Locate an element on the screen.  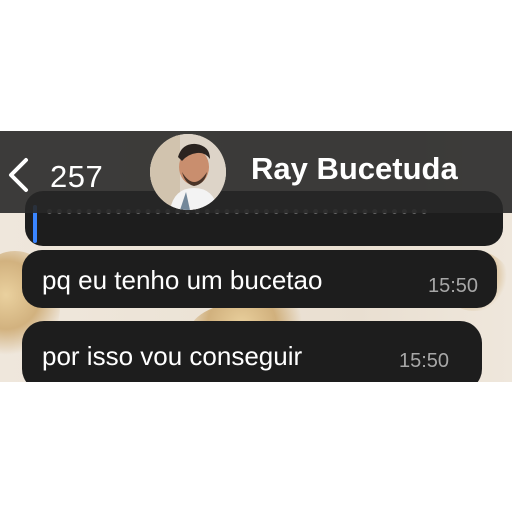
message-text: pq eu tenho um bucetao is located at coordinates (182, 280).